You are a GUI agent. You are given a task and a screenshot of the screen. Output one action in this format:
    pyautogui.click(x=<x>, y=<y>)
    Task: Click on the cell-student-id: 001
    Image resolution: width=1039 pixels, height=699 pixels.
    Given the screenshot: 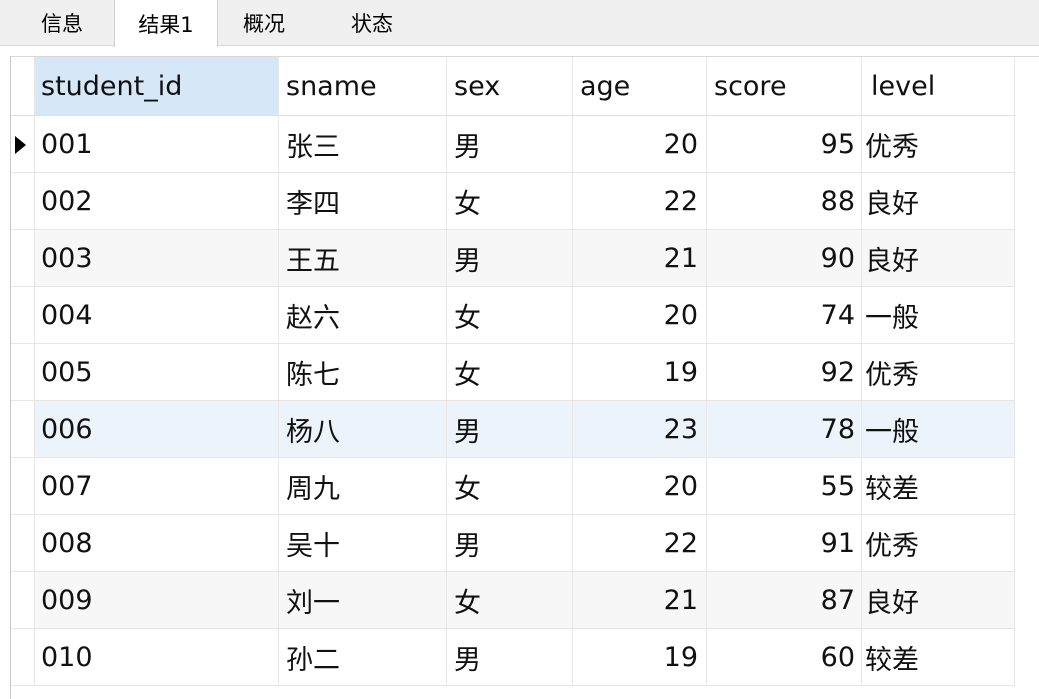 What is the action you would take?
    pyautogui.click(x=157, y=144)
    